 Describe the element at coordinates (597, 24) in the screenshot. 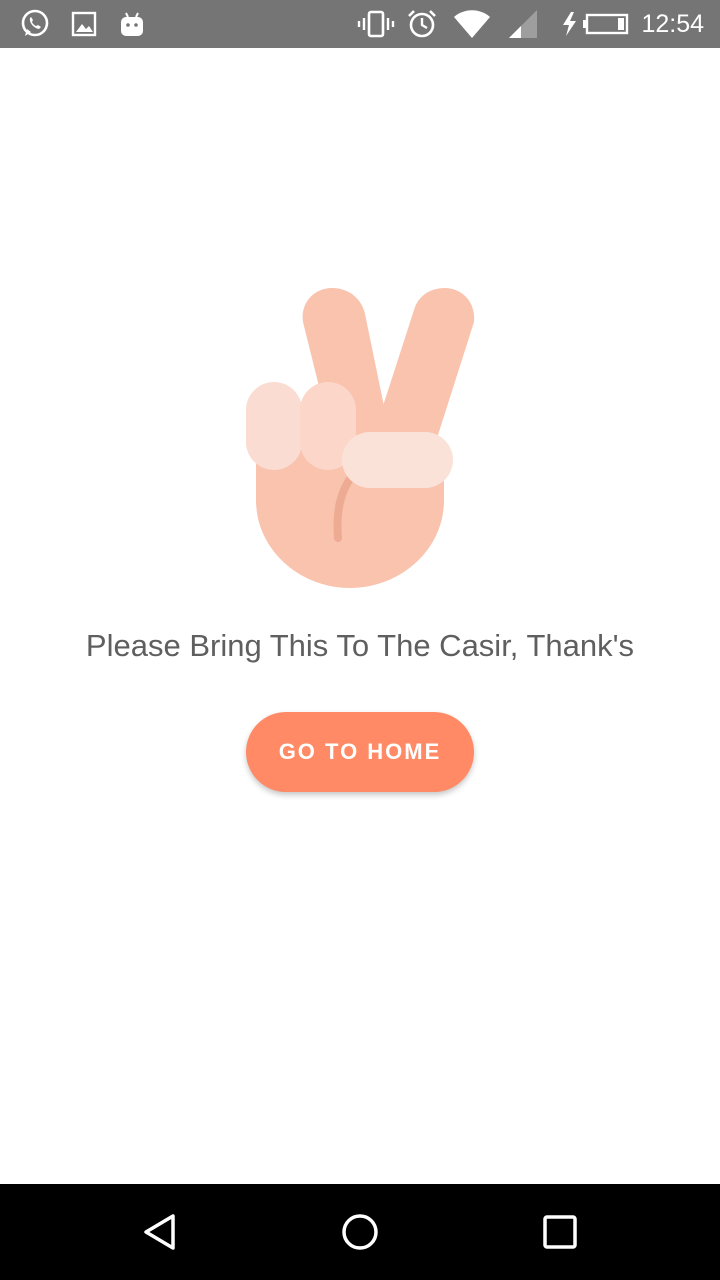

I see `battery-charging-icon` at that location.